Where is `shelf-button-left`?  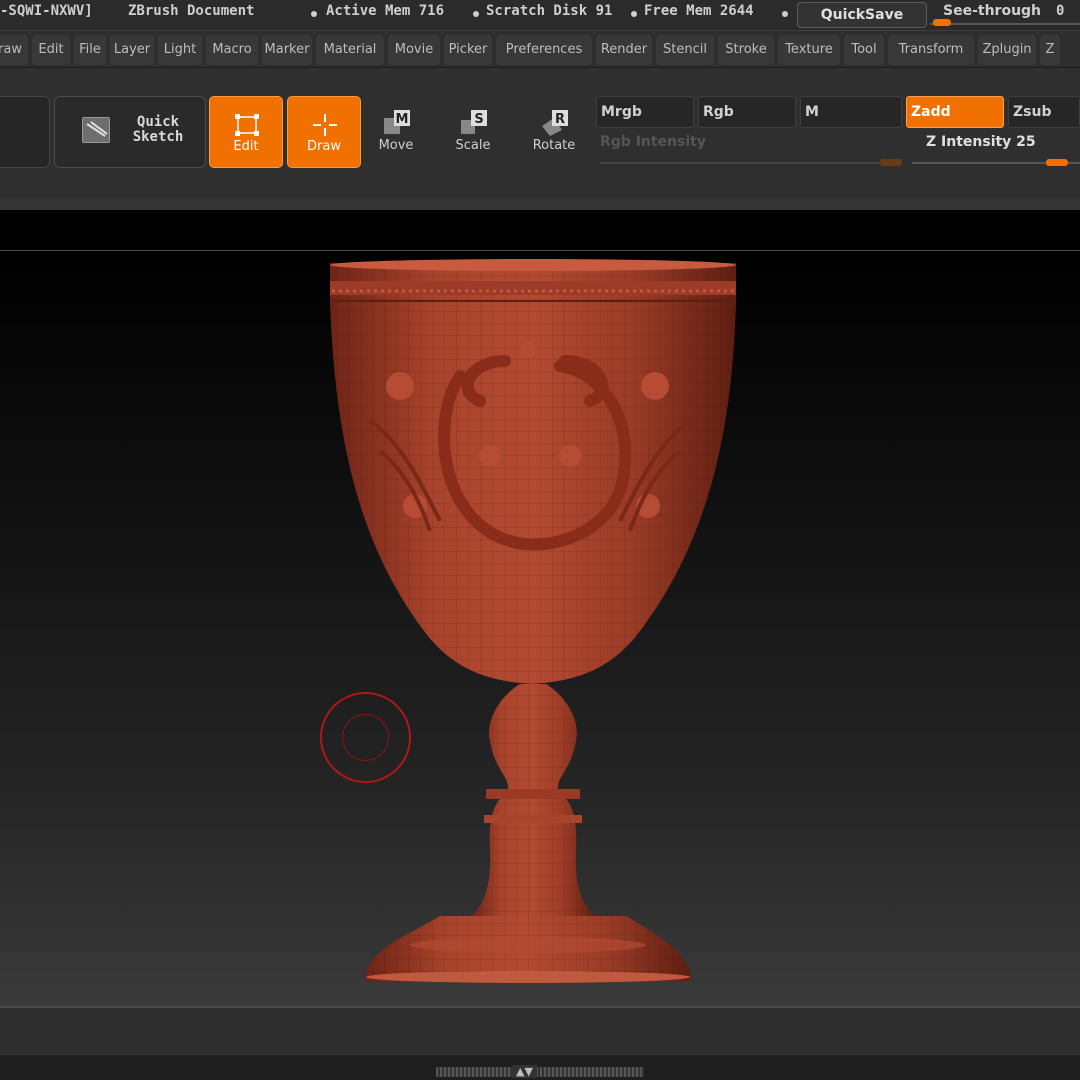 shelf-button-left is located at coordinates (25, 132).